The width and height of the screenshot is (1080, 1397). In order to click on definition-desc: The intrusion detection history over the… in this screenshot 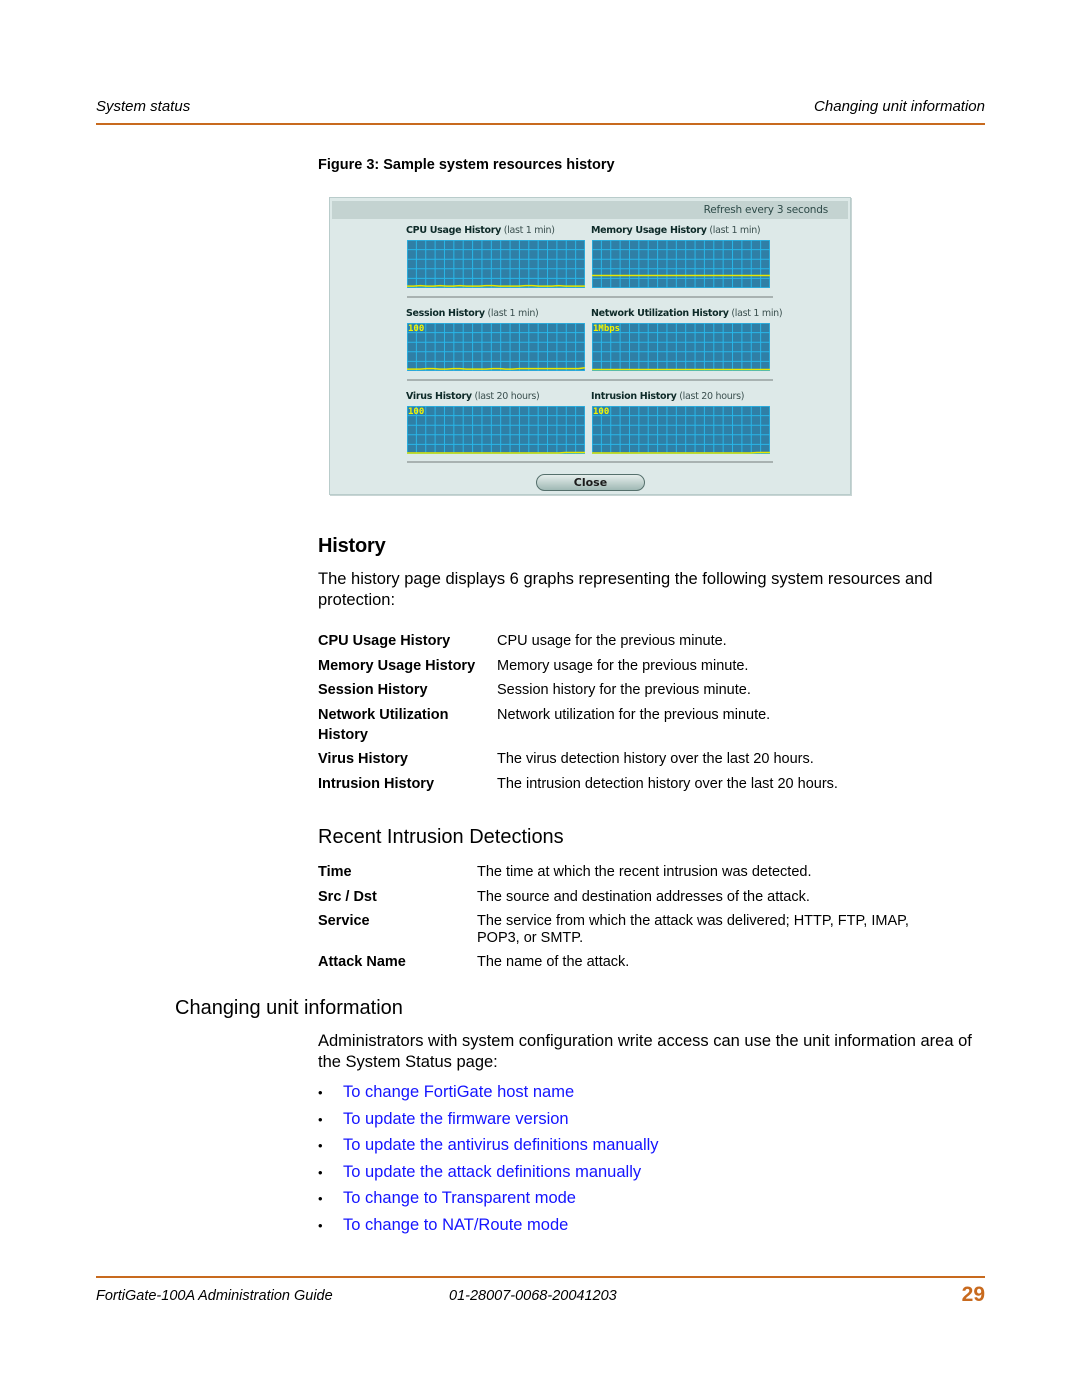, I will do `click(667, 784)`.